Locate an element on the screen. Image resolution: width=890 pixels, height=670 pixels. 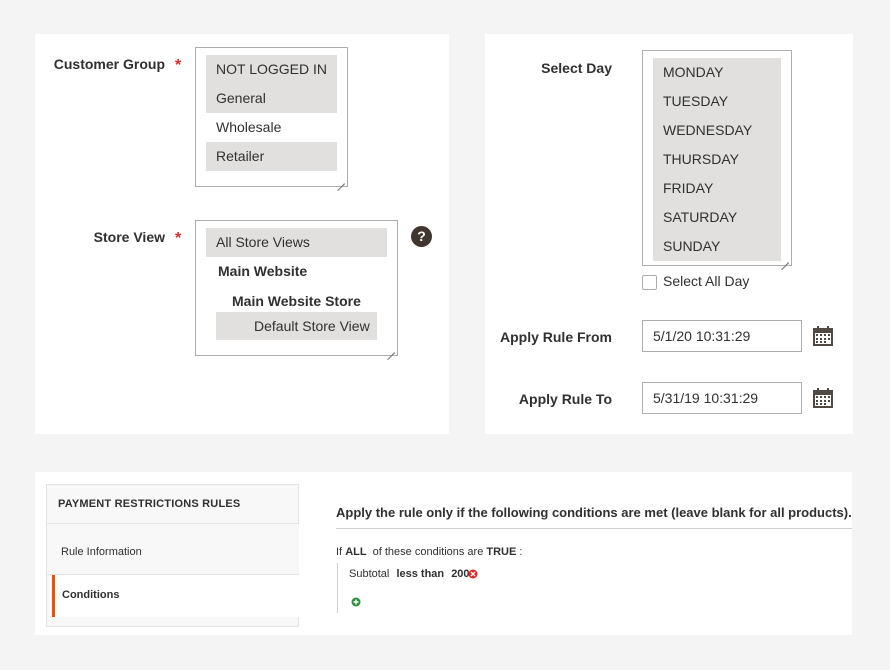
aggregator-middle-text: of these conditions are is located at coordinates (428, 552).